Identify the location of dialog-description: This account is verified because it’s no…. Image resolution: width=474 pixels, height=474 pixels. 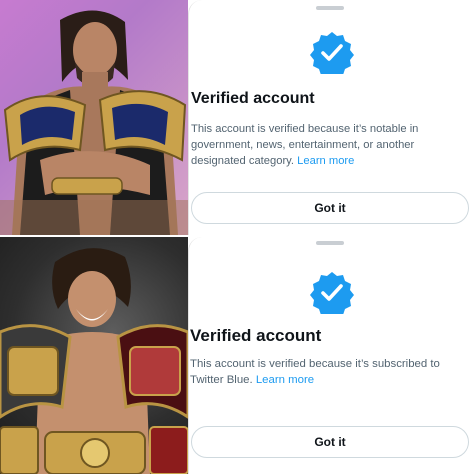
(331, 145).